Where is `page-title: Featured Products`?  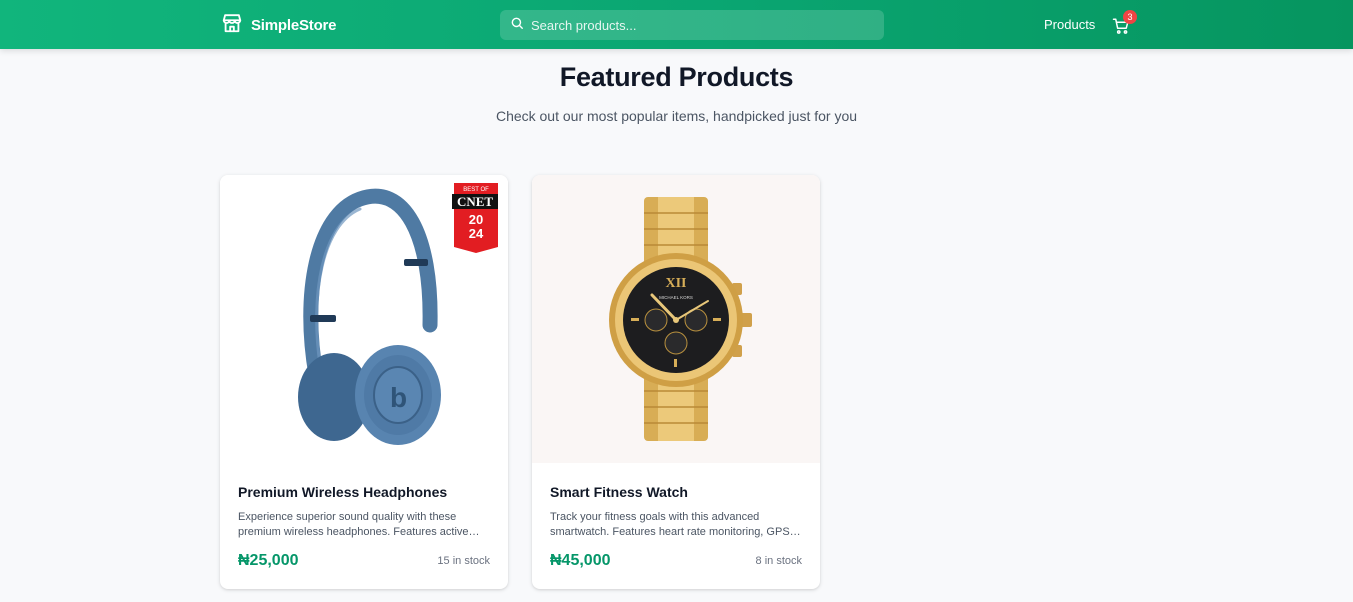
page-title: Featured Products is located at coordinates (676, 77).